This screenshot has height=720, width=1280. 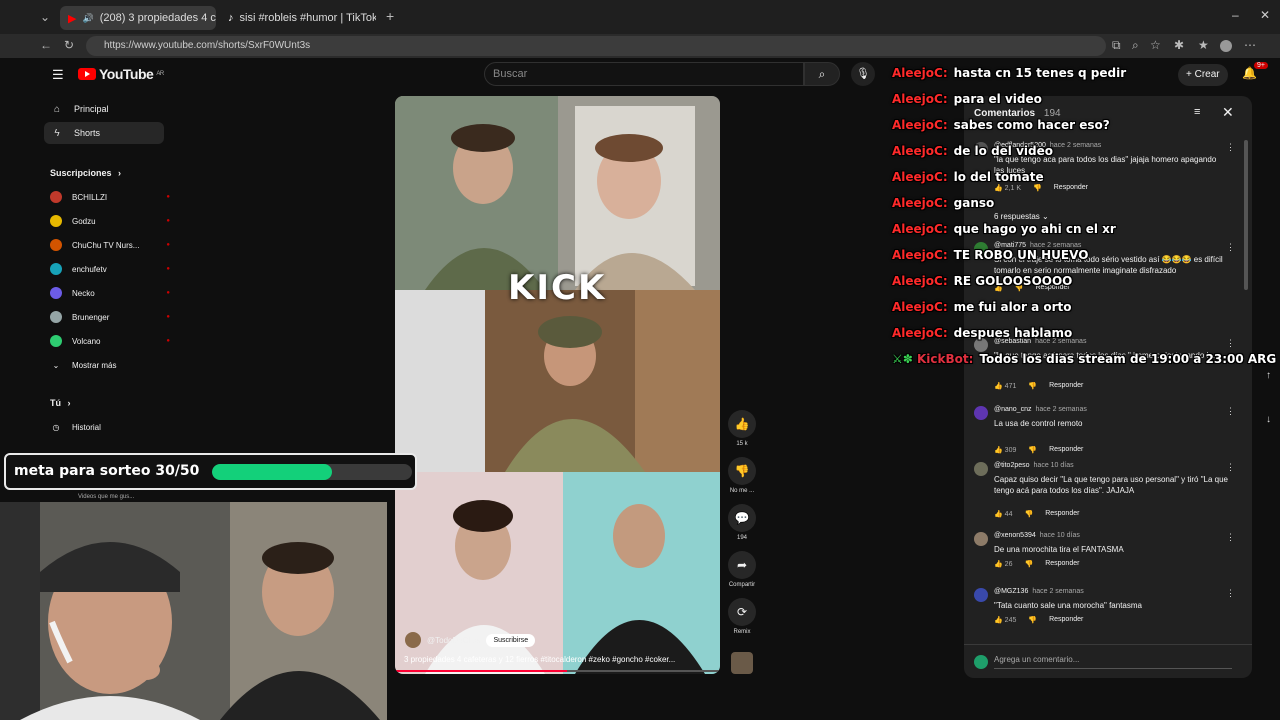 I want to click on sidebar-item-history: ◷ Historial, so click(x=110, y=427).